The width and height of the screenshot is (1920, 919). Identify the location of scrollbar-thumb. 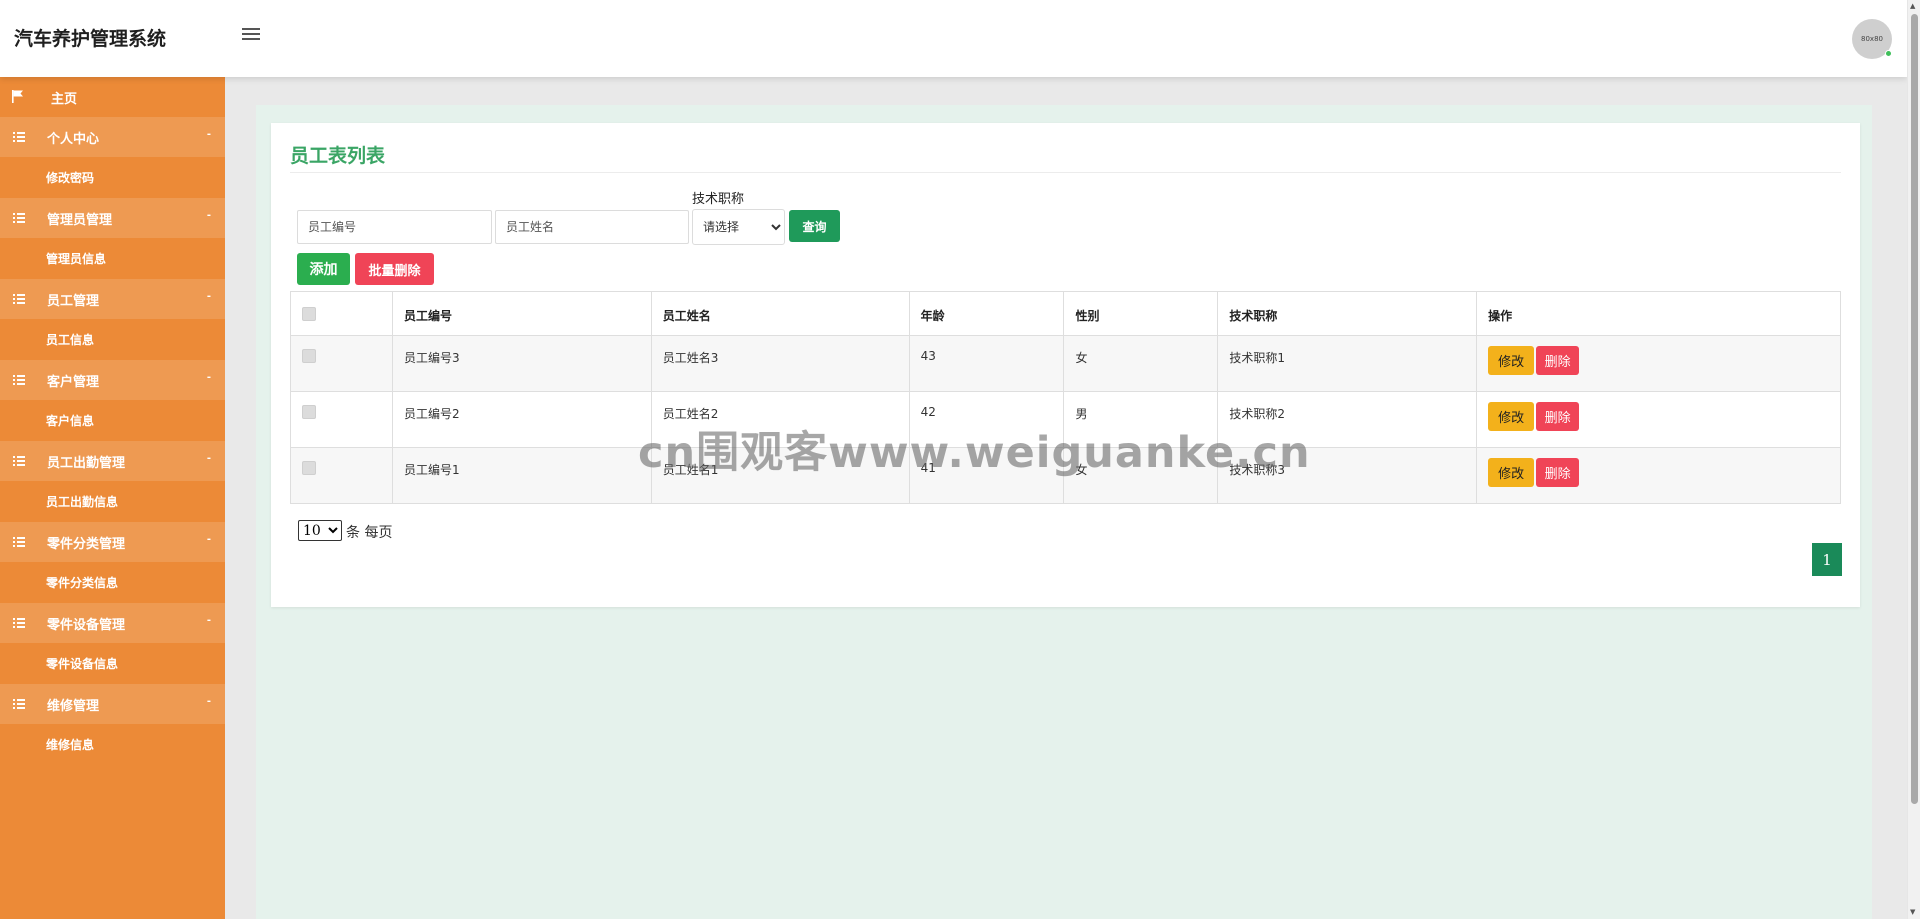
(1914, 409).